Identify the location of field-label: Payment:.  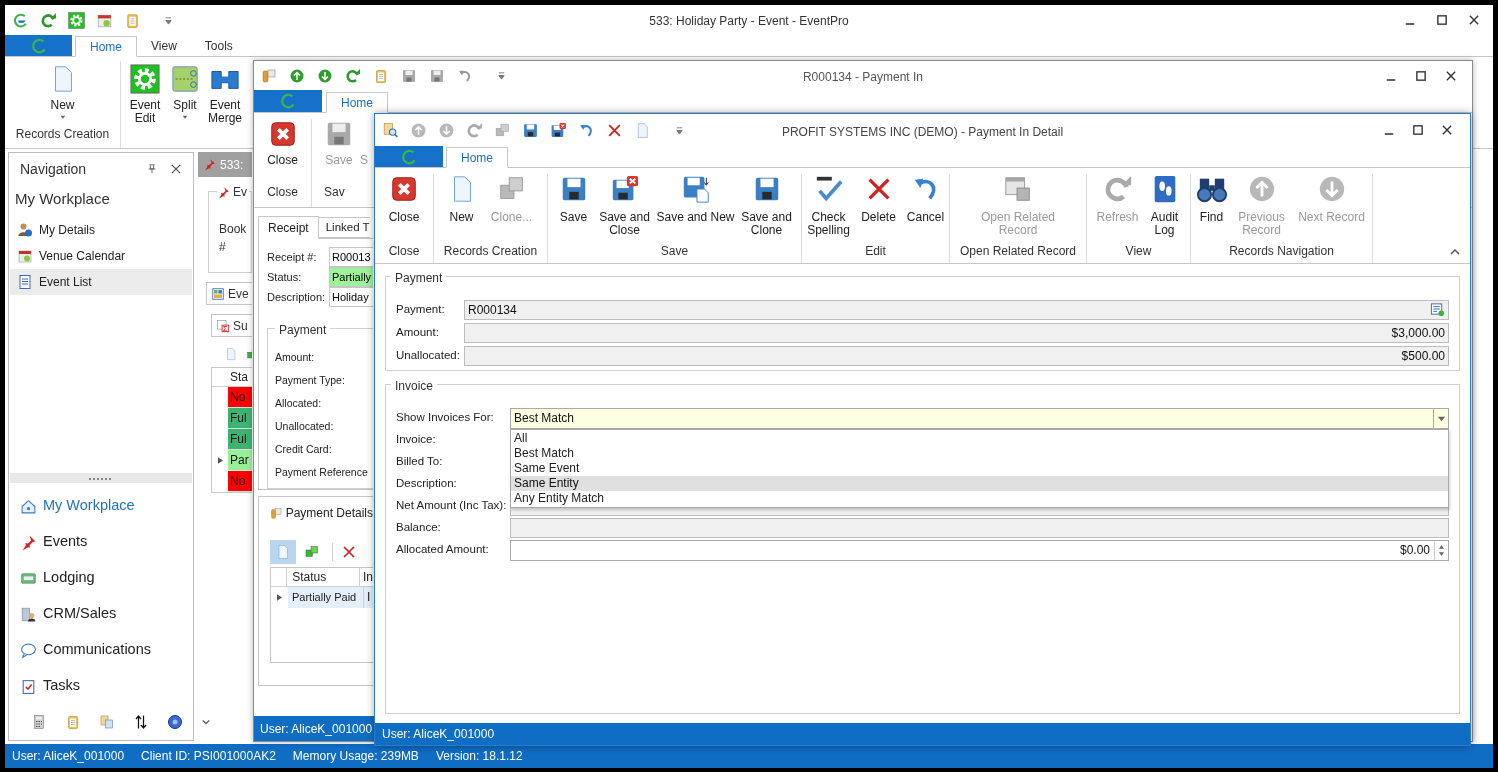
(421, 309).